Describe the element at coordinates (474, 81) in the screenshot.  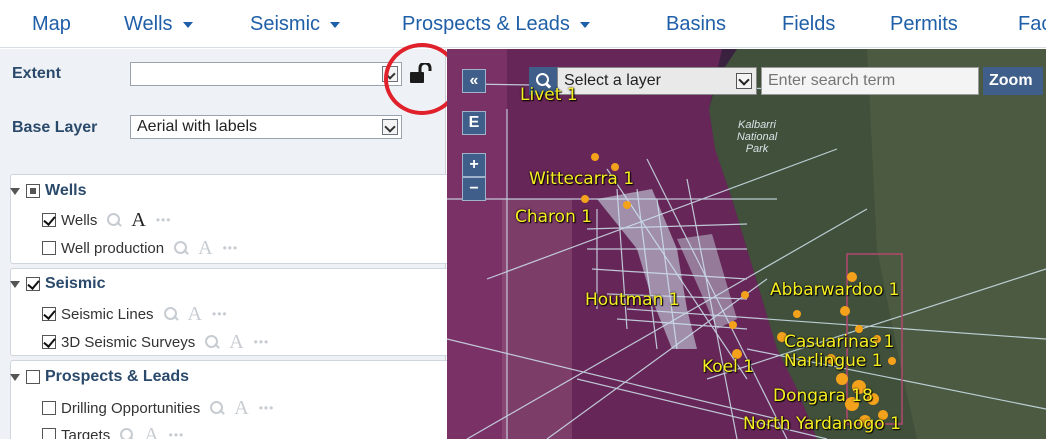
I see `collapse-sidebar-button: «` at that location.